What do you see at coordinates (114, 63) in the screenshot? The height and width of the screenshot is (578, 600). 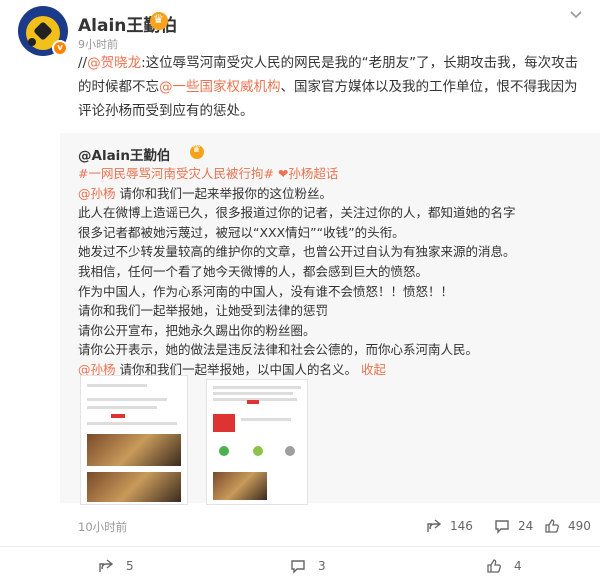 I see `mention-link: @贺晓龙` at bounding box center [114, 63].